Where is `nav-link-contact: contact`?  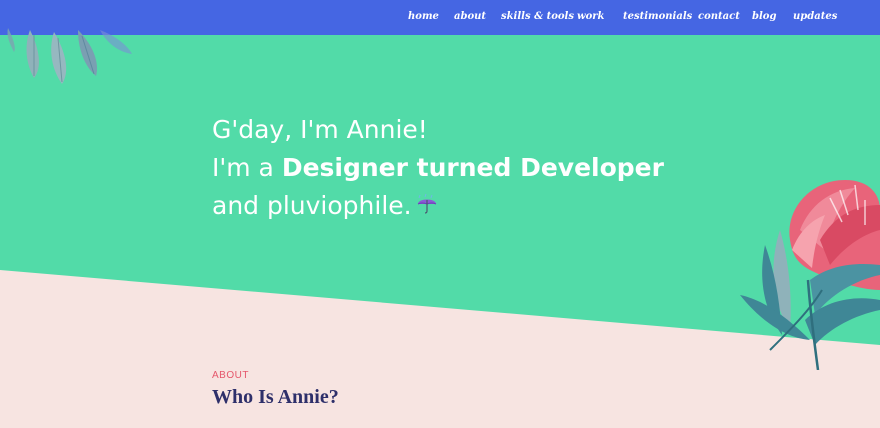 nav-link-contact: contact is located at coordinates (719, 16).